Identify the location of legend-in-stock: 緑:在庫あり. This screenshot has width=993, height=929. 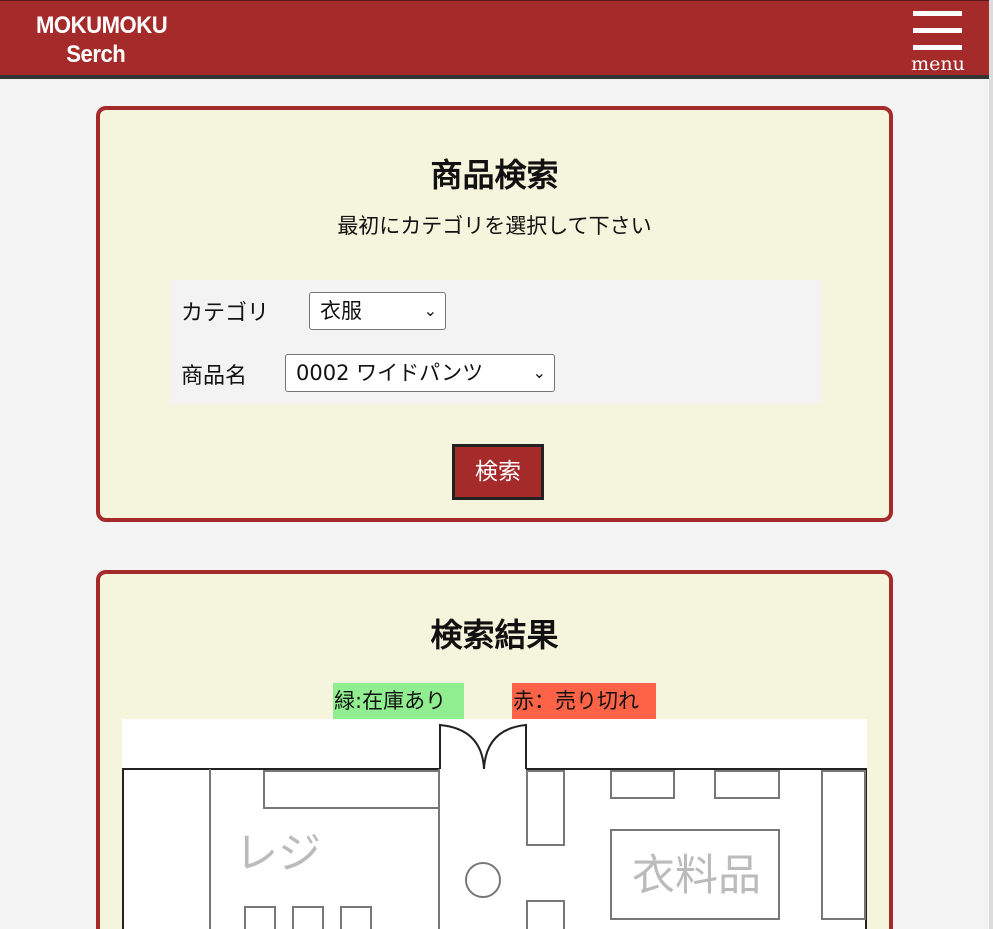
(398, 701).